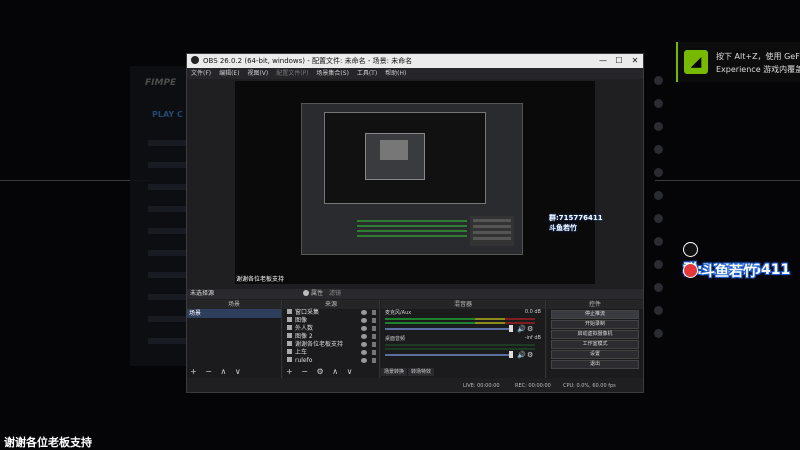 The width and height of the screenshot is (800, 450). I want to click on level-meter, so click(460, 345).